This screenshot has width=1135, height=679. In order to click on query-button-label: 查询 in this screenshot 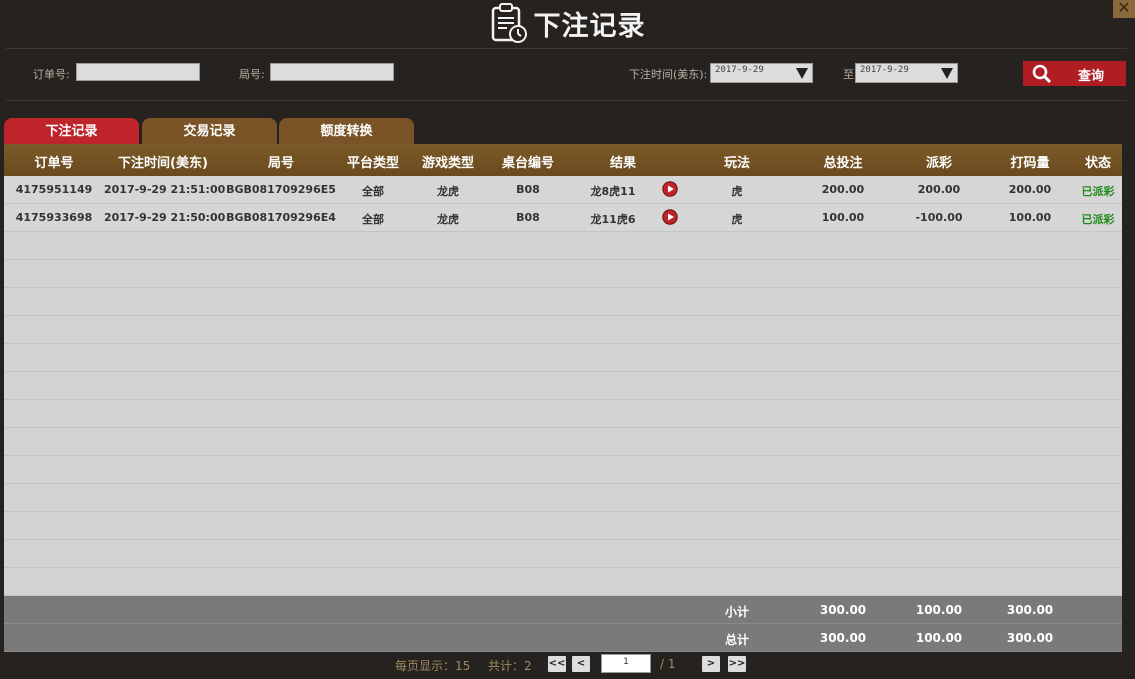, I will do `click(1091, 76)`.